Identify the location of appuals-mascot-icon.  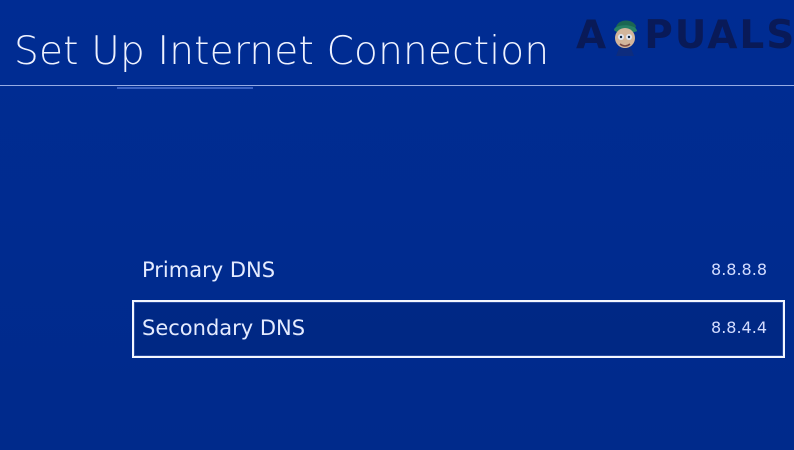
(625, 35).